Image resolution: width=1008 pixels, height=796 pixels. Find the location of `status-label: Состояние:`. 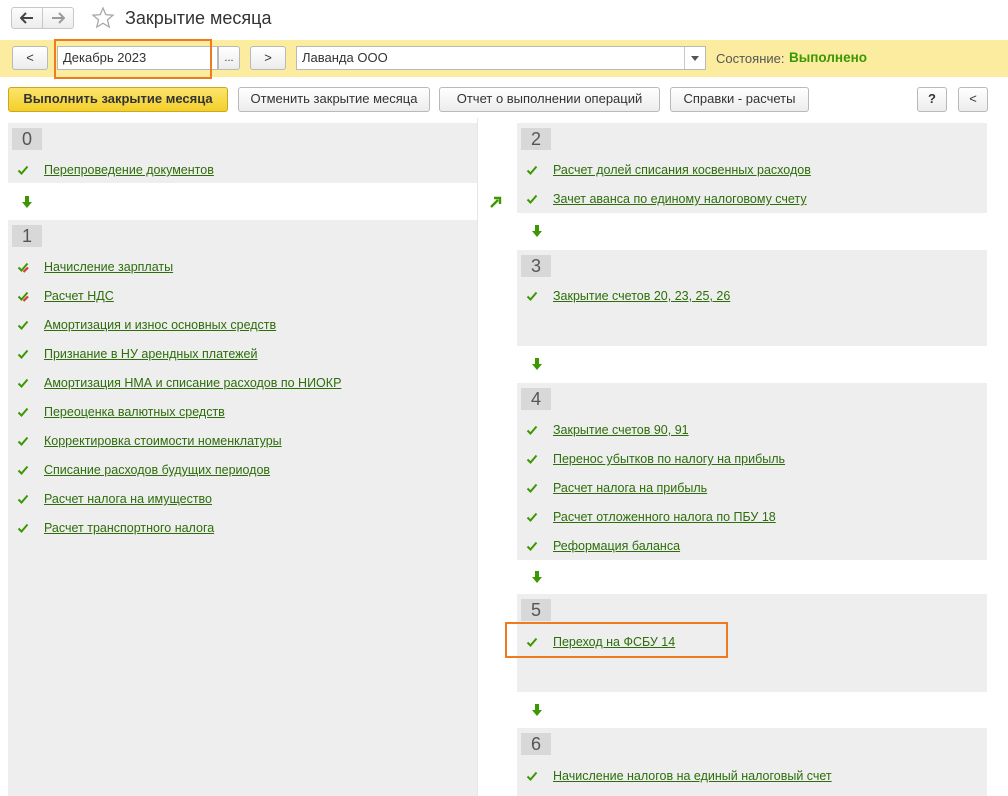

status-label: Состояние: is located at coordinates (750, 58).